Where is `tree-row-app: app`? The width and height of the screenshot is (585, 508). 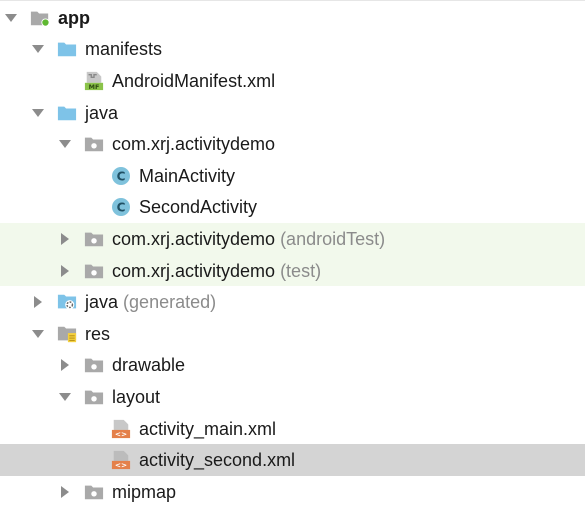 tree-row-app: app is located at coordinates (292, 18).